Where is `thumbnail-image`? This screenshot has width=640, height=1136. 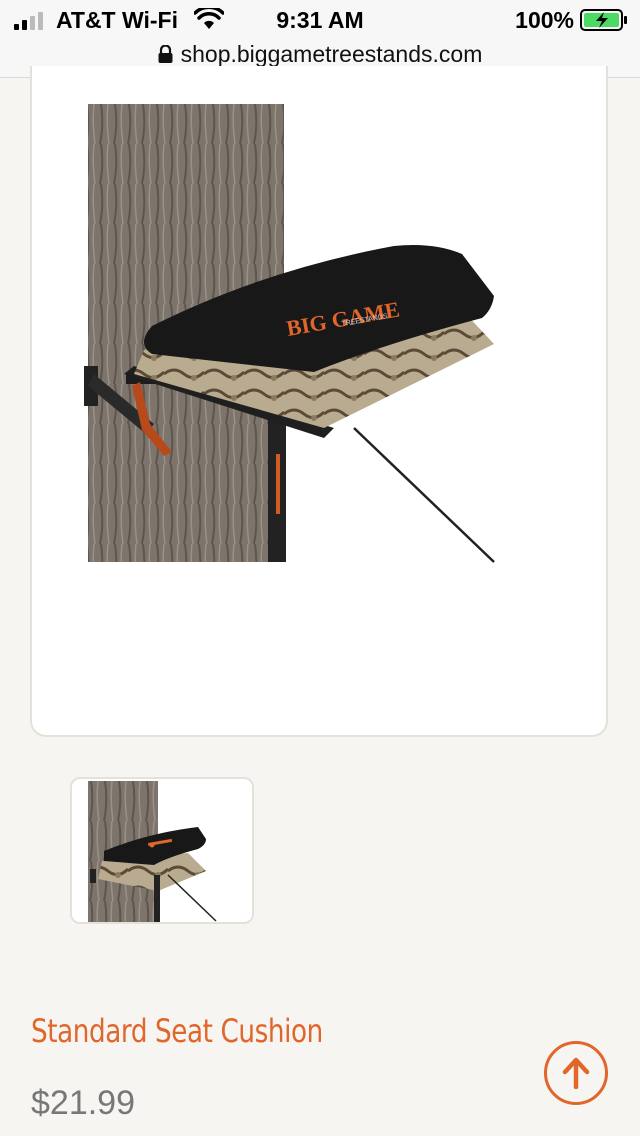 thumbnail-image is located at coordinates (152, 851).